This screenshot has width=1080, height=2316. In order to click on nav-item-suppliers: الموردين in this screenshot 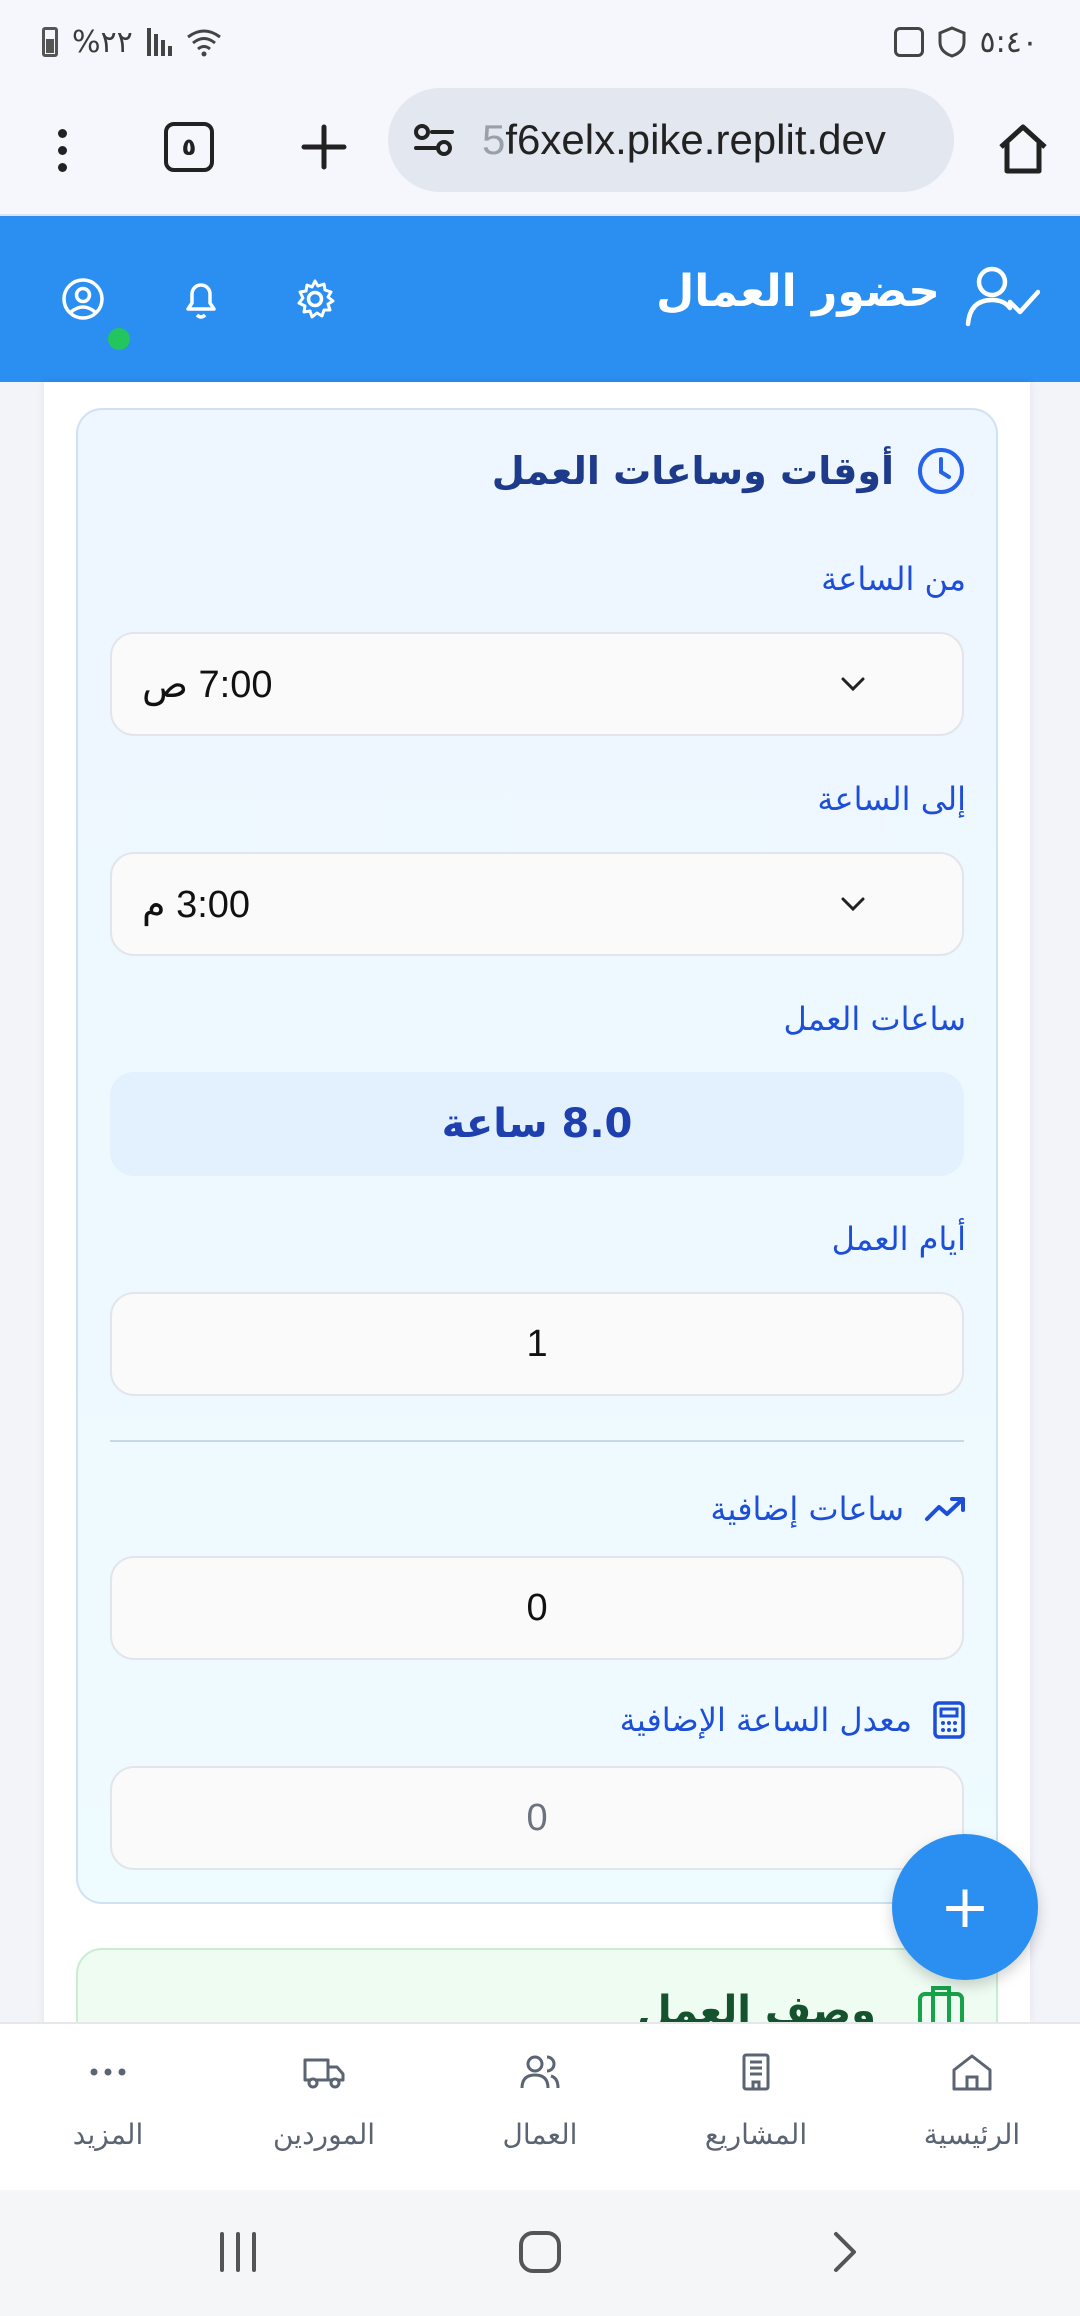, I will do `click(324, 2107)`.